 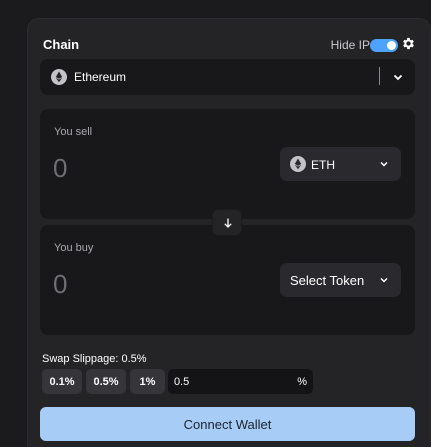 What do you see at coordinates (323, 165) in the screenshot?
I see `sell-token-label: ETH` at bounding box center [323, 165].